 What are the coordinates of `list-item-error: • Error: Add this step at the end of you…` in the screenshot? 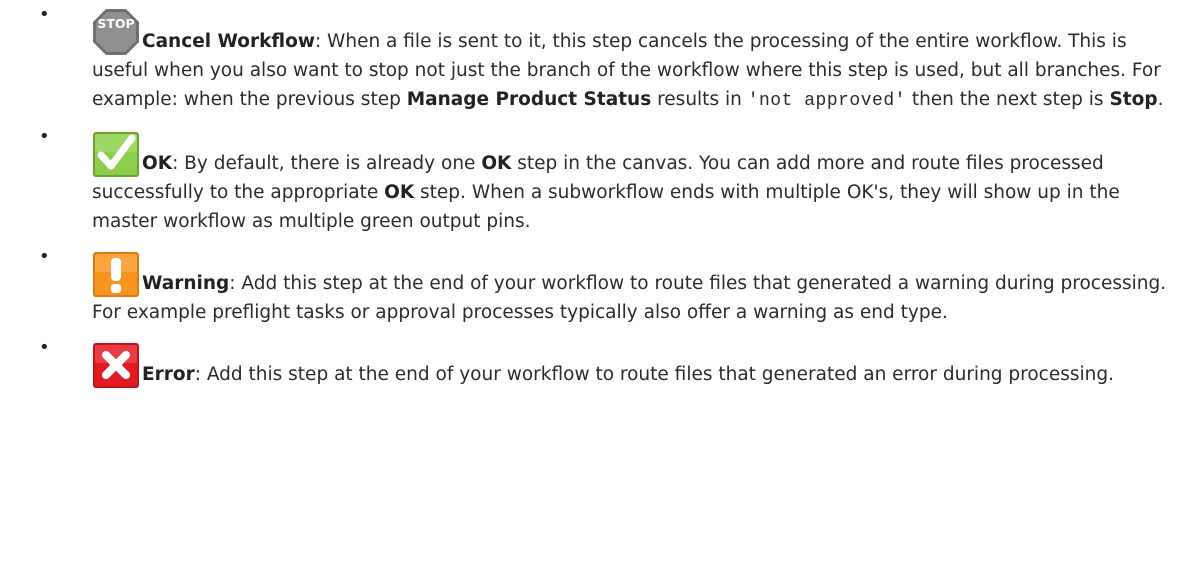 It's located at (589, 361).